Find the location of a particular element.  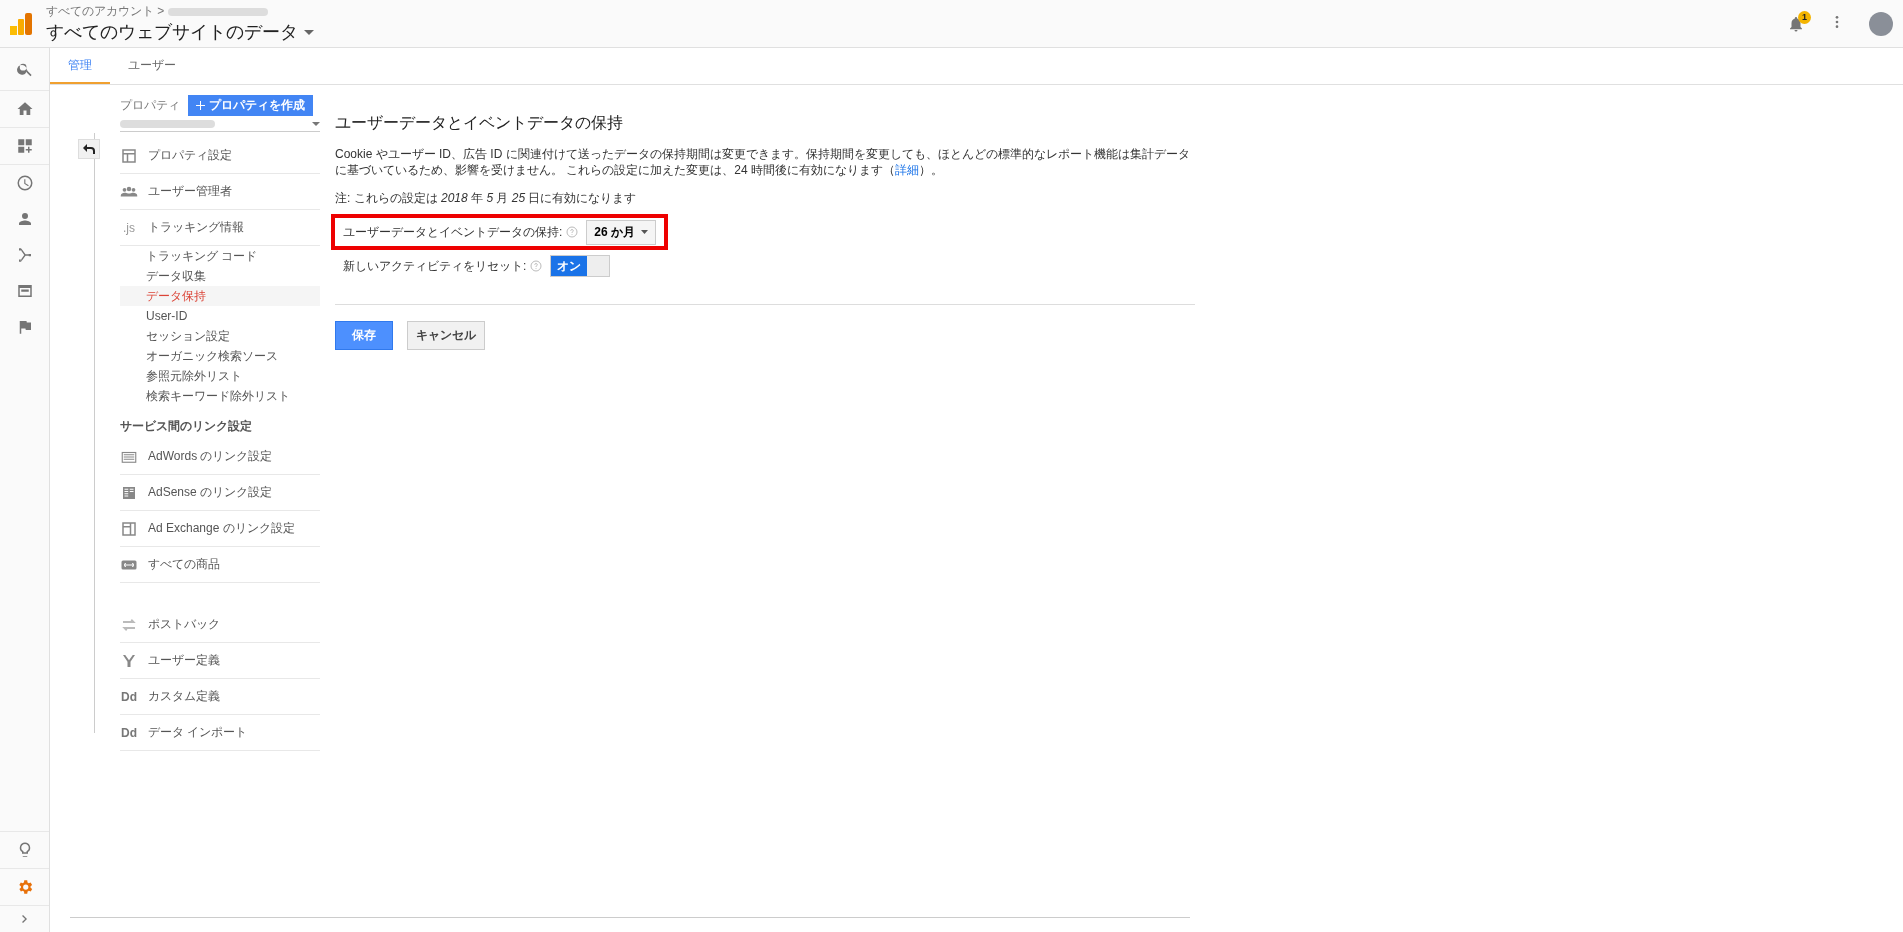

cancel-button: キャンセル is located at coordinates (446, 335).